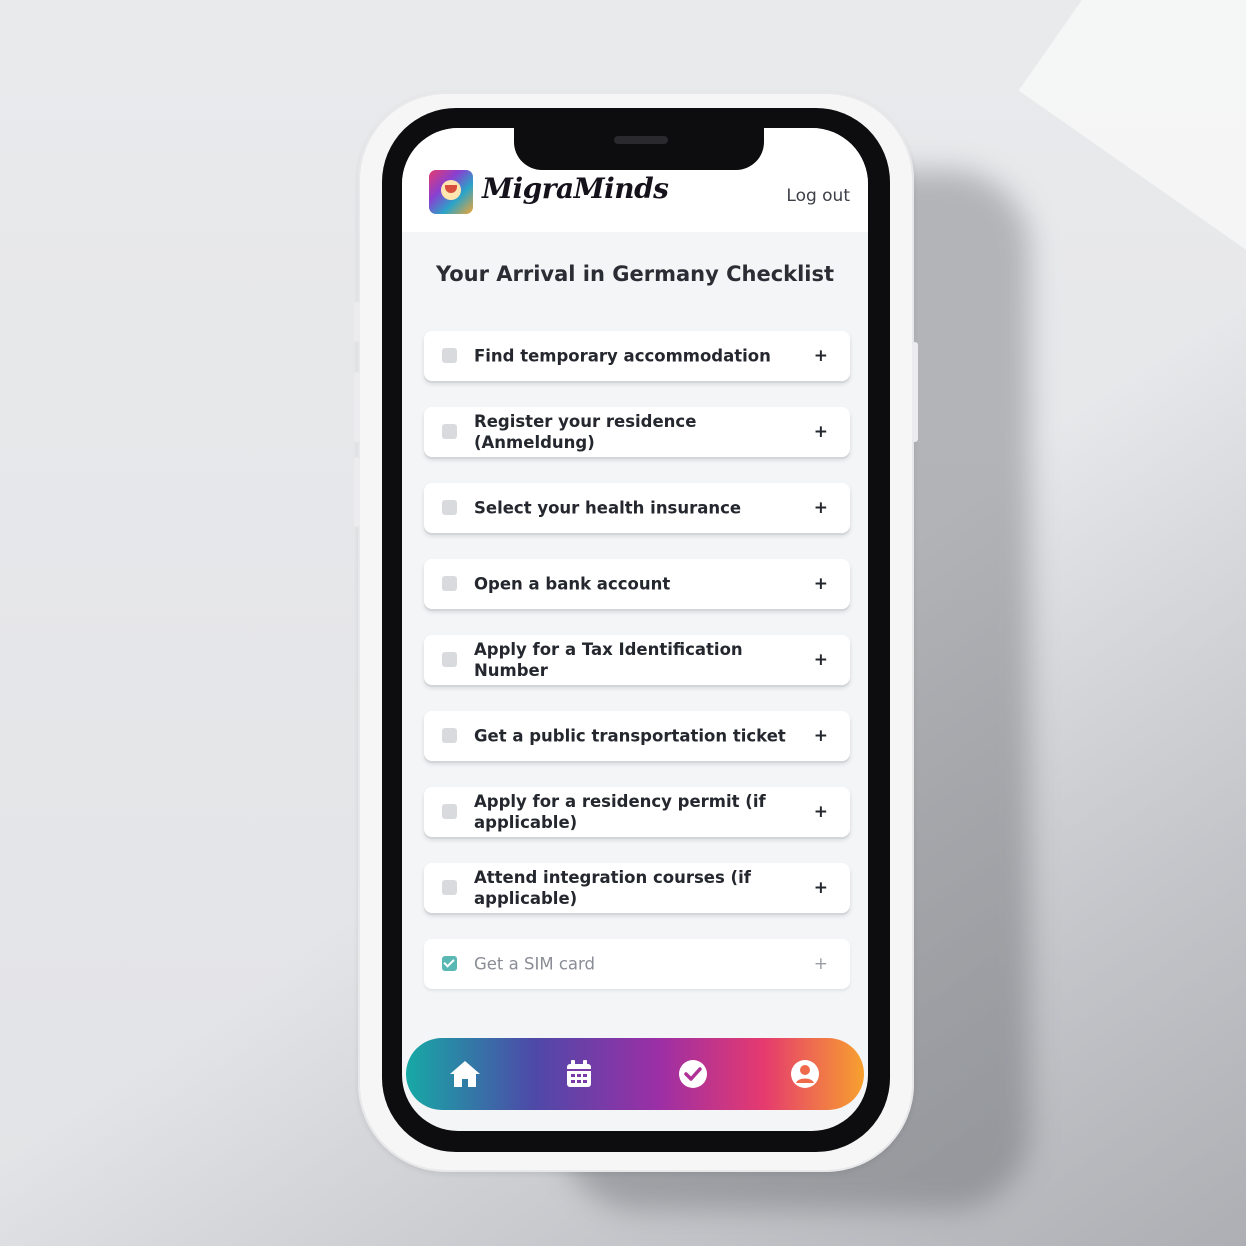 This screenshot has height=1246, width=1246. What do you see at coordinates (357, 407) in the screenshot?
I see `volume-up-button` at bounding box center [357, 407].